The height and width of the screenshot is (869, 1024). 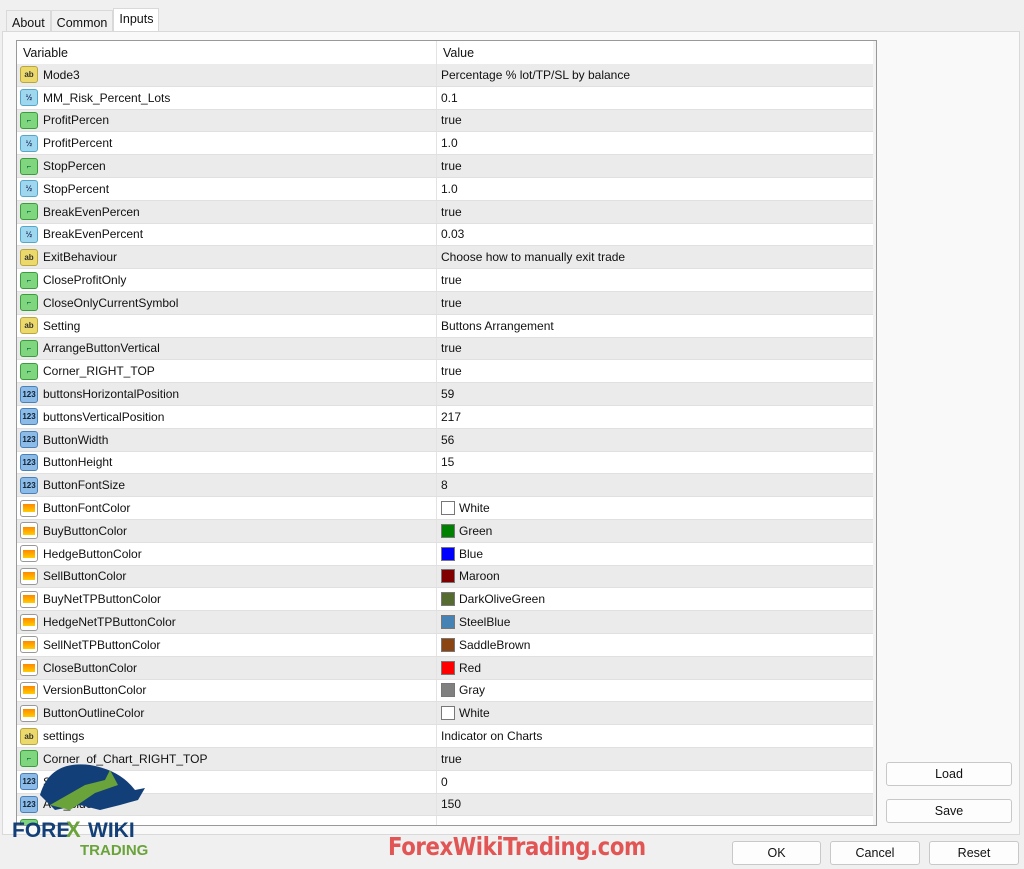 I want to click on table-row: ⌐ ProfitPercen true, so click(x=446, y=121).